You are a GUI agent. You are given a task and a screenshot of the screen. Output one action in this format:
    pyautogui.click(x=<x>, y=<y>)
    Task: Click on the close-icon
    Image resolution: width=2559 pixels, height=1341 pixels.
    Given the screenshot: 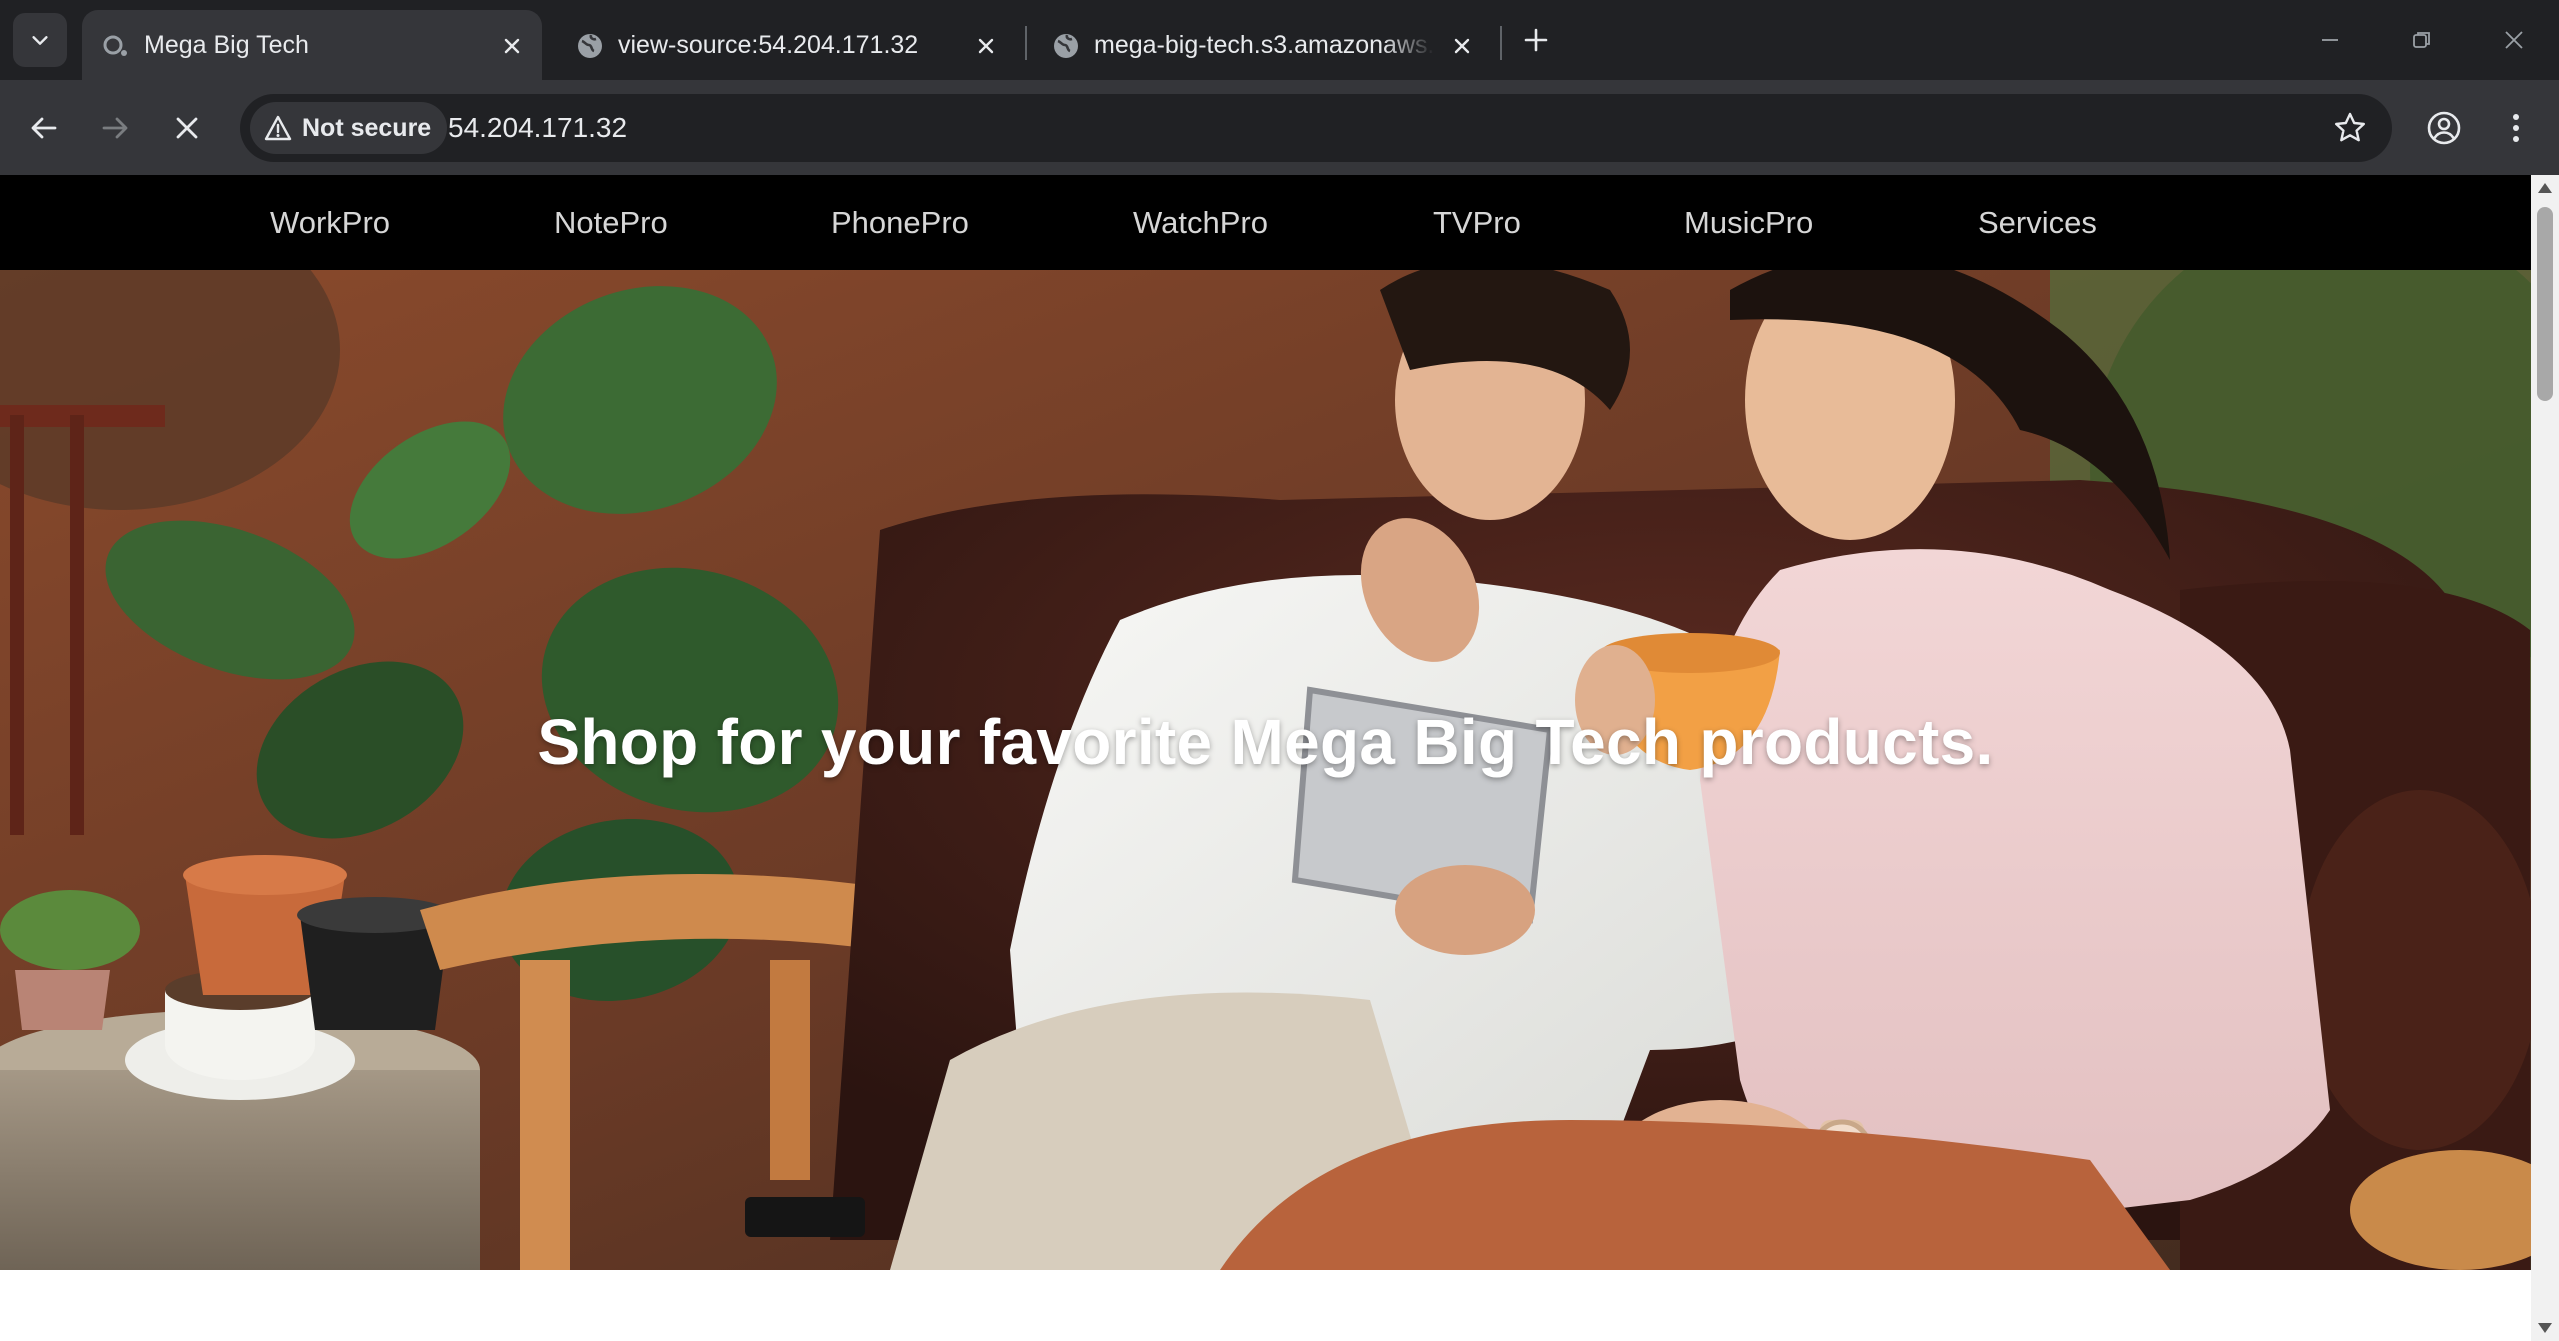 What is the action you would take?
    pyautogui.click(x=2514, y=40)
    